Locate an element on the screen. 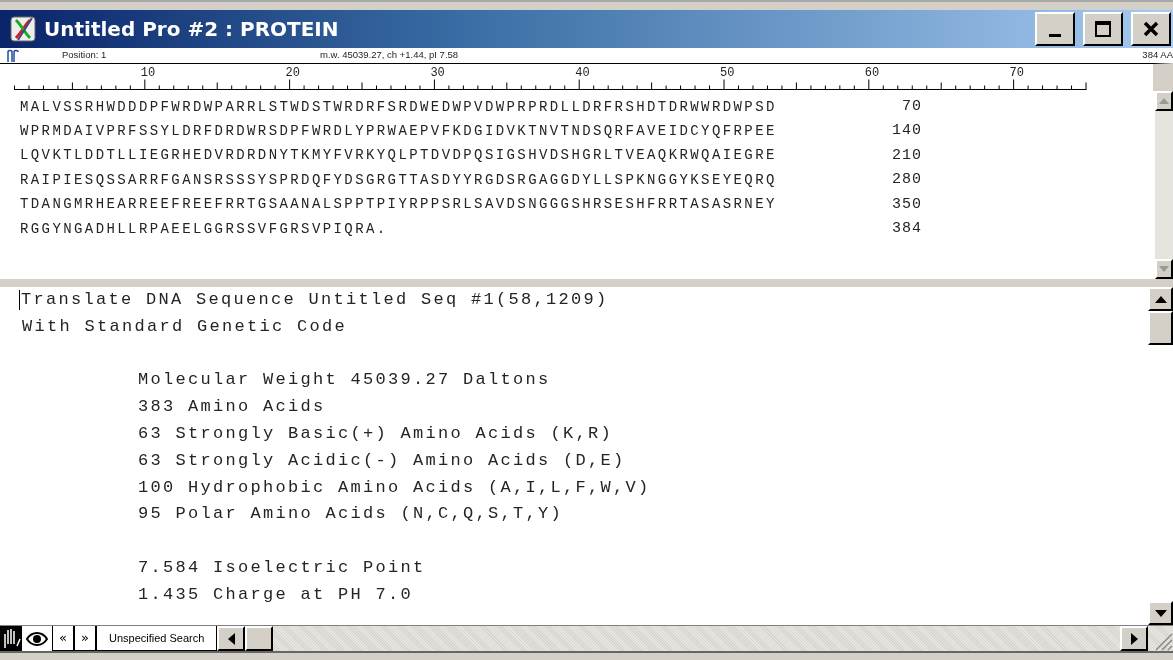 This screenshot has height=660, width=1173. sequence-symbol-icon is located at coordinates (14, 55).